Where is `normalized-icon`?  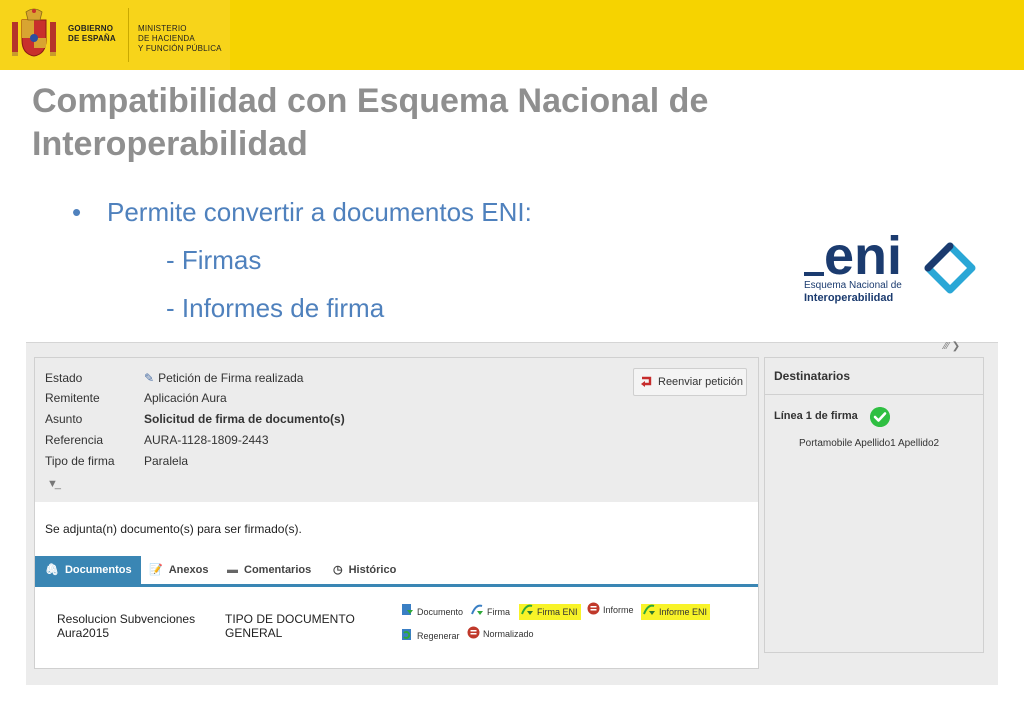
normalized-icon is located at coordinates (473, 632).